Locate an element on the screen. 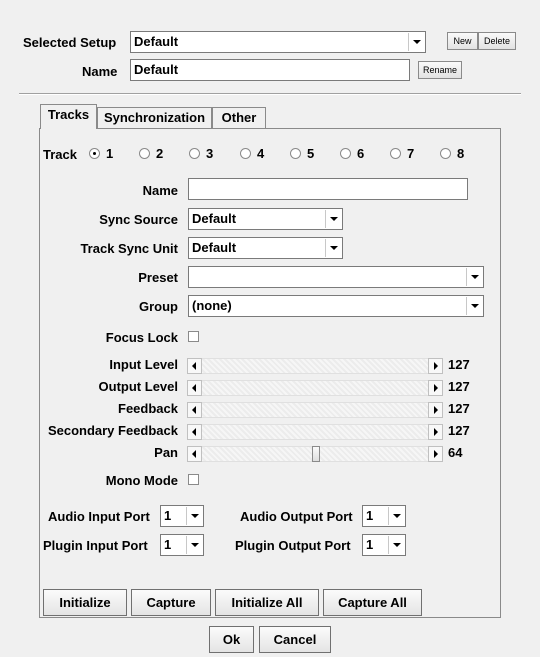 The width and height of the screenshot is (540, 657). tab-tracks: Tracks is located at coordinates (68, 116).